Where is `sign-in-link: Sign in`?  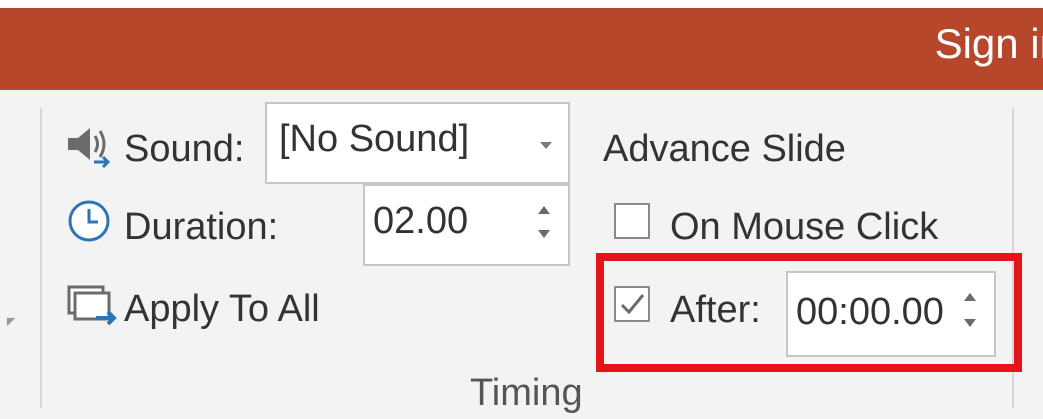 sign-in-link: Sign in is located at coordinates (989, 44).